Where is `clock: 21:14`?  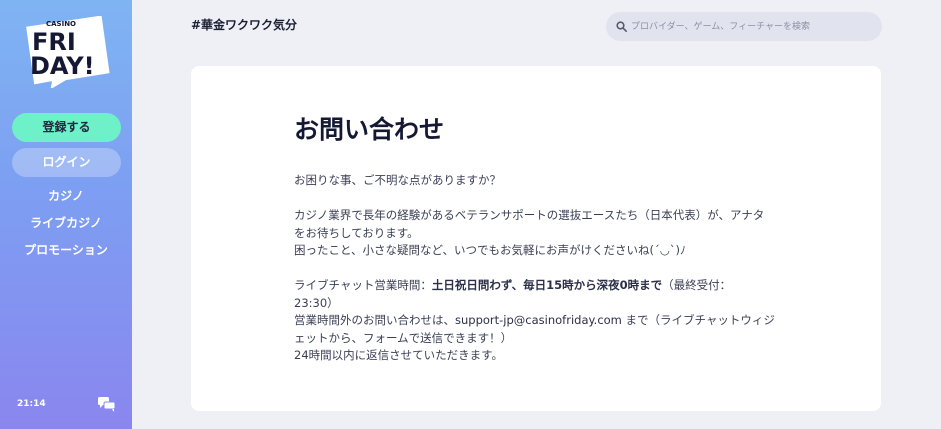
clock: 21:14 is located at coordinates (31, 404).